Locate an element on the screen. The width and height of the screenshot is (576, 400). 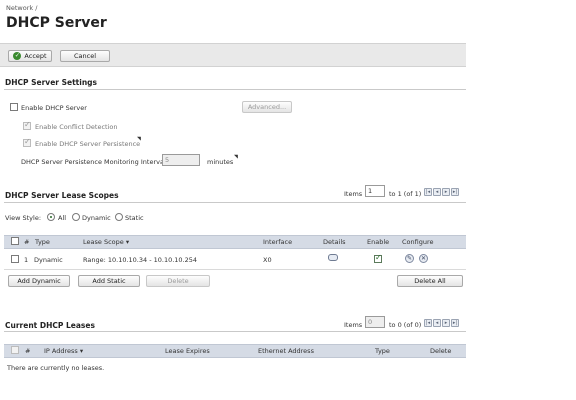
interval-marker-icon: ◥ is located at coordinates (236, 157).